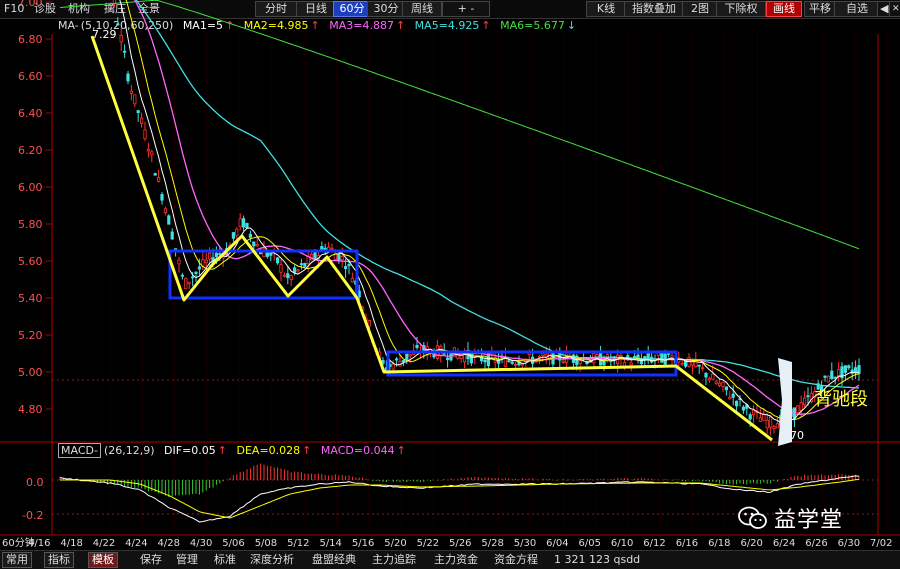 The height and width of the screenshot is (569, 900). Describe the element at coordinates (492, 543) in the screenshot. I see `date-axis-label: 5/28` at that location.